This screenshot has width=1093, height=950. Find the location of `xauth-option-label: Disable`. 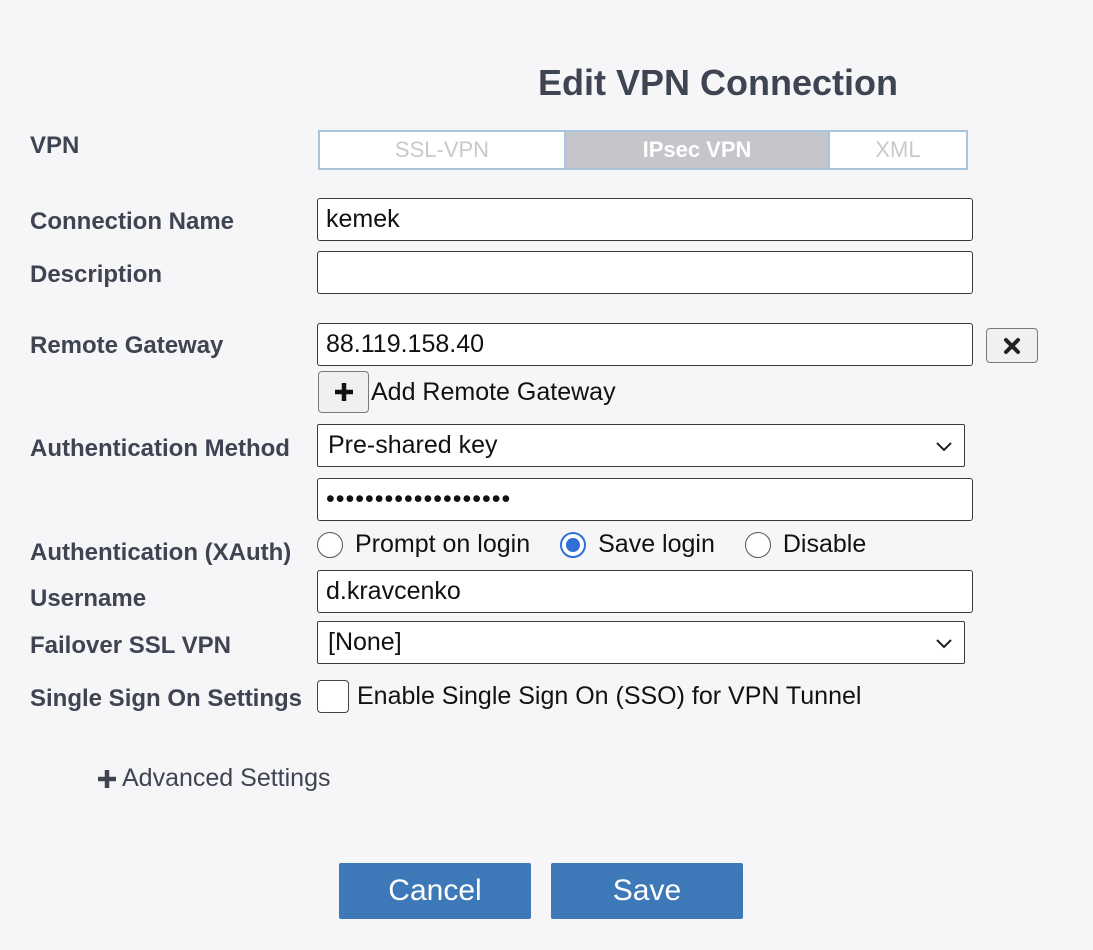

xauth-option-label: Disable is located at coordinates (824, 544).